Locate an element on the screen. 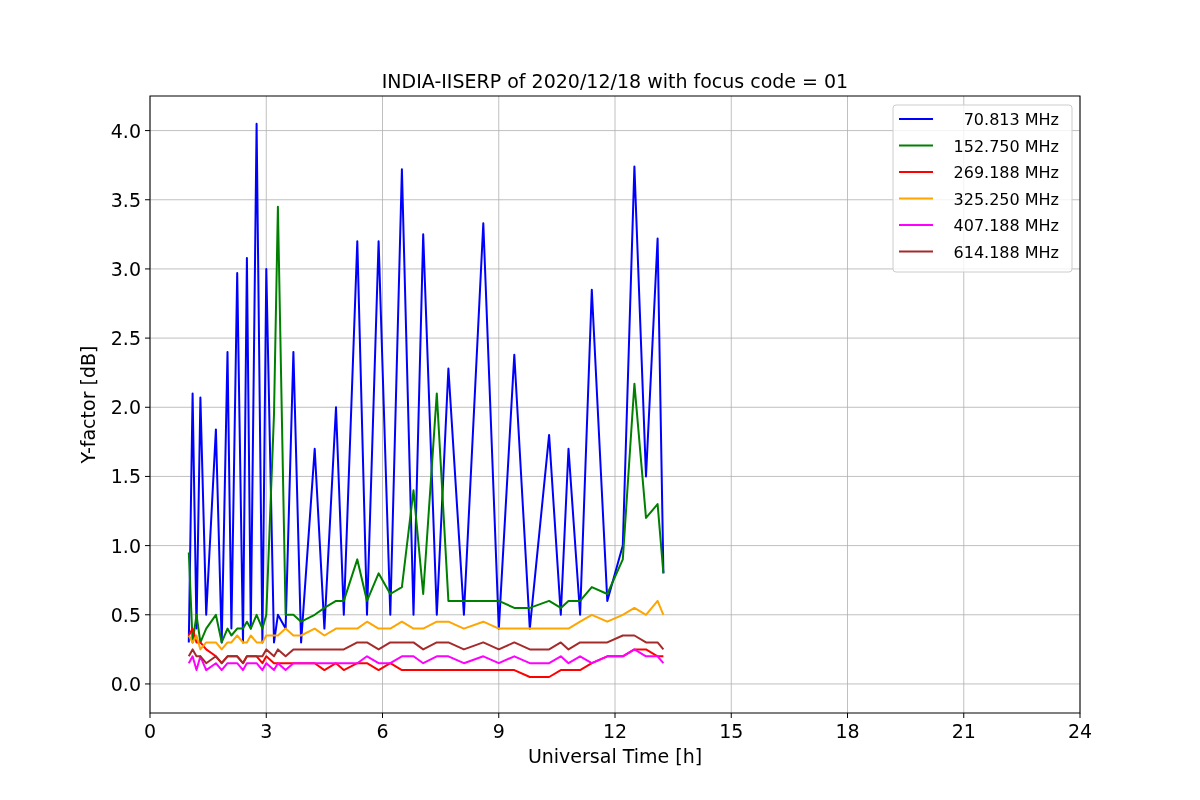 Image resolution: width=1200 pixels, height=800 pixels. tick-label: 18 is located at coordinates (847, 731).